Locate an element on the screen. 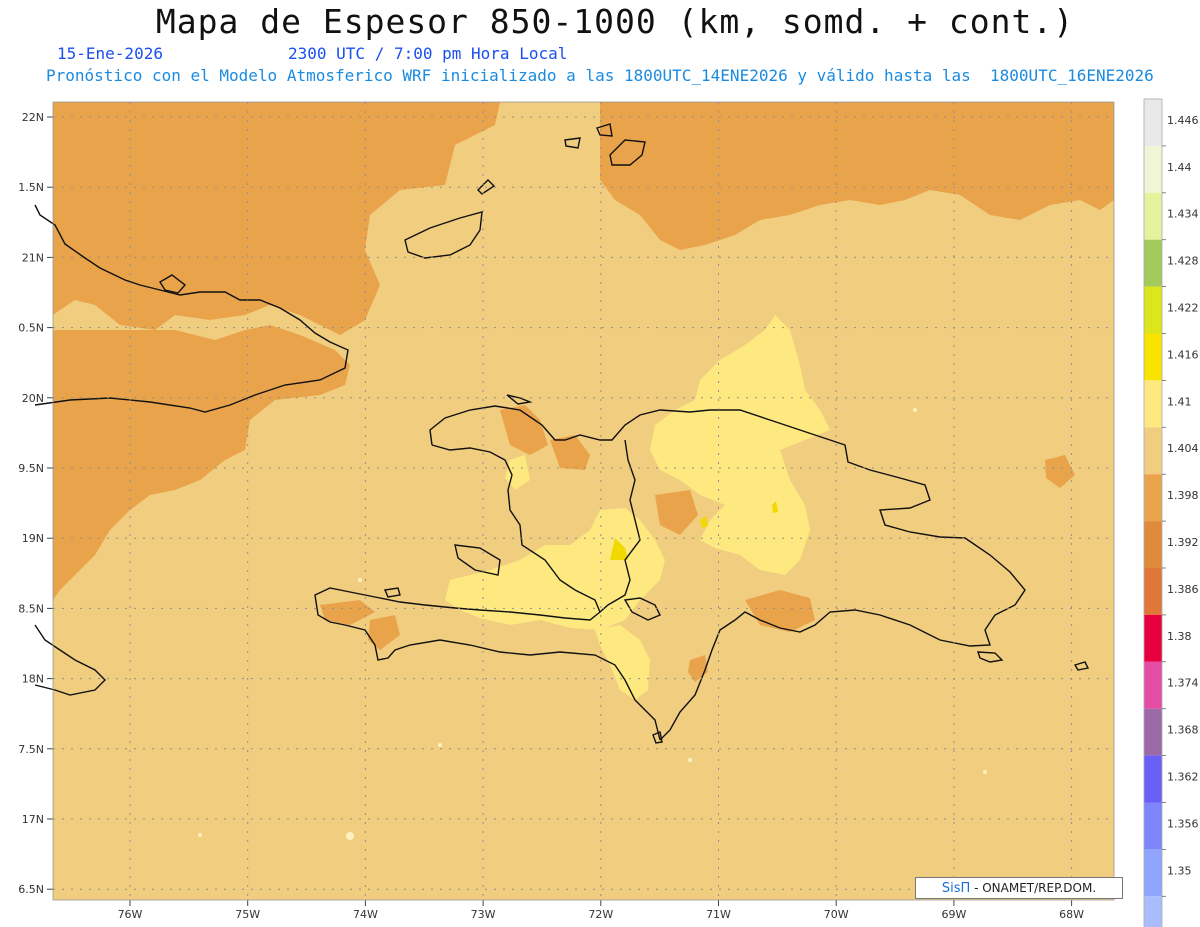 This screenshot has height=927, width=1200. colorbar-label: 1.422 is located at coordinates (1183, 308).